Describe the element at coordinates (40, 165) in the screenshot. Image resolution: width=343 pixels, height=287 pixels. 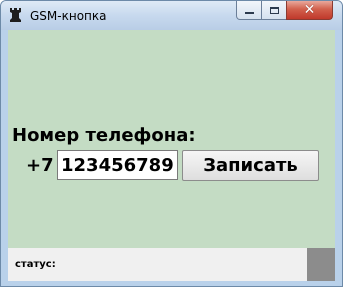
I see `country-prefix: +7` at that location.